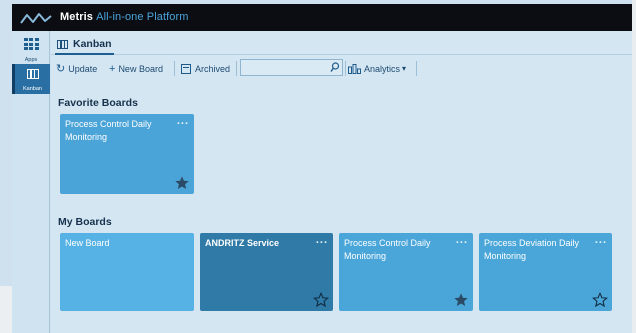 The image size is (636, 333). I want to click on app-brand: Metris All-in-one Platform, so click(124, 17).